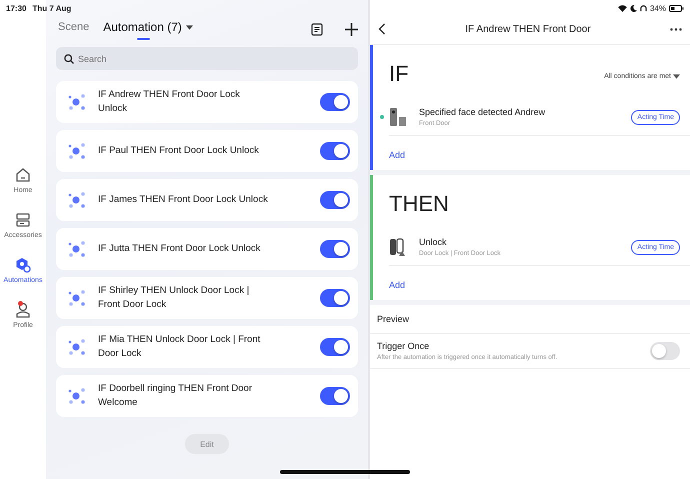 Image resolution: width=690 pixels, height=479 pixels. I want to click on battery-percent: 34%, so click(658, 8).